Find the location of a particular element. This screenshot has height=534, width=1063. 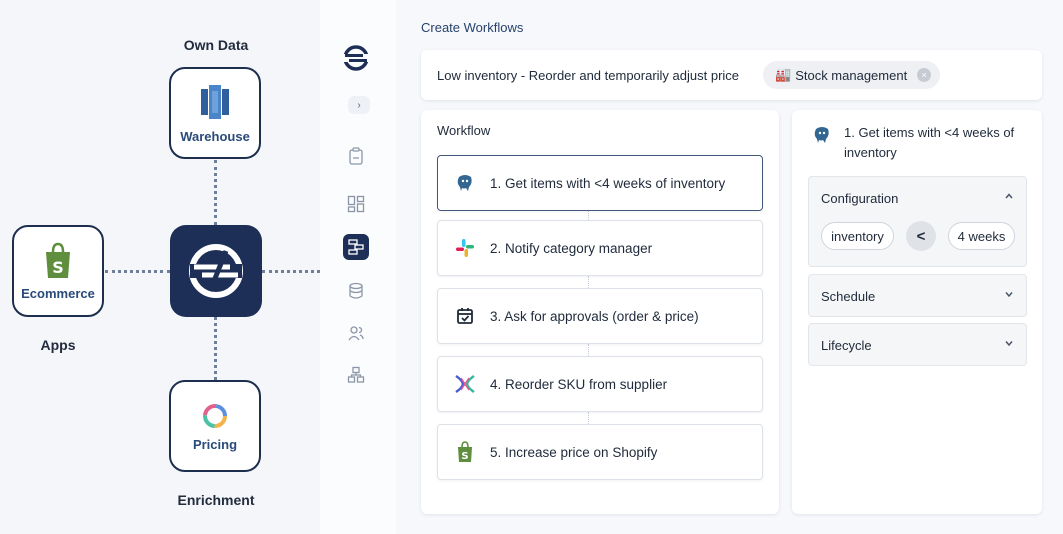

lifecycle-section: Lifecycle is located at coordinates (917, 344).